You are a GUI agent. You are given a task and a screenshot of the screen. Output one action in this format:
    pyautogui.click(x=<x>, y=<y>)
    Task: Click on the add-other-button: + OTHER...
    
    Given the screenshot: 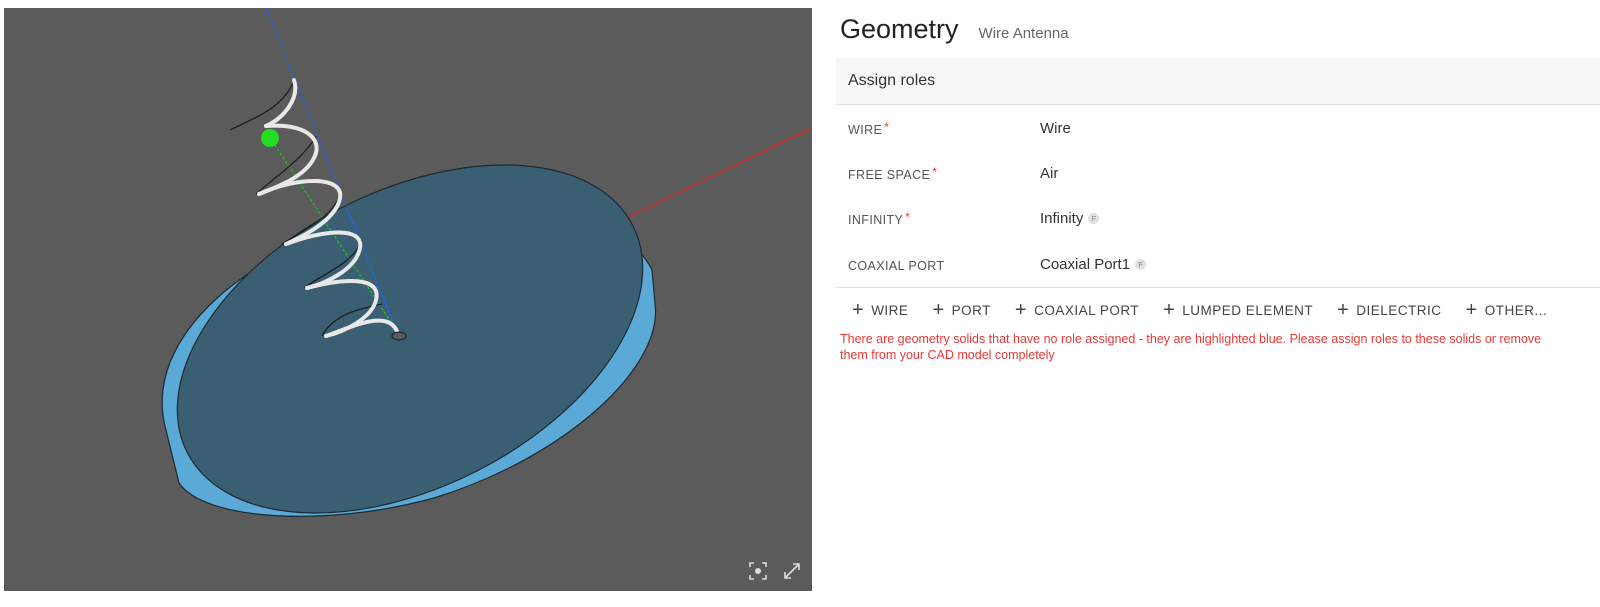 What is the action you would take?
    pyautogui.click(x=1507, y=310)
    